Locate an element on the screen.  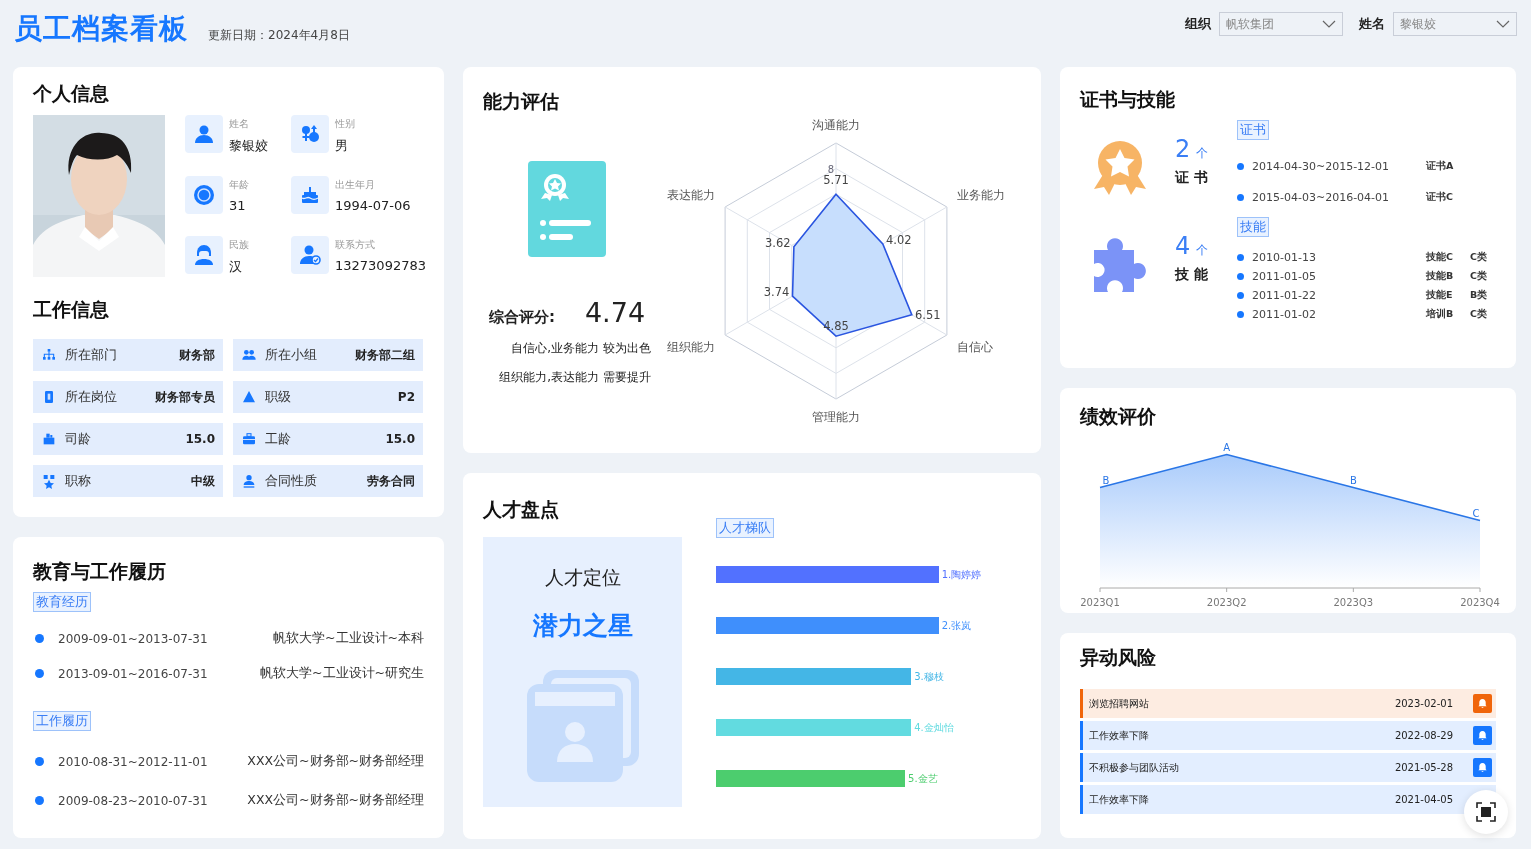
bar-label: 5.金艺 is located at coordinates (923, 778).